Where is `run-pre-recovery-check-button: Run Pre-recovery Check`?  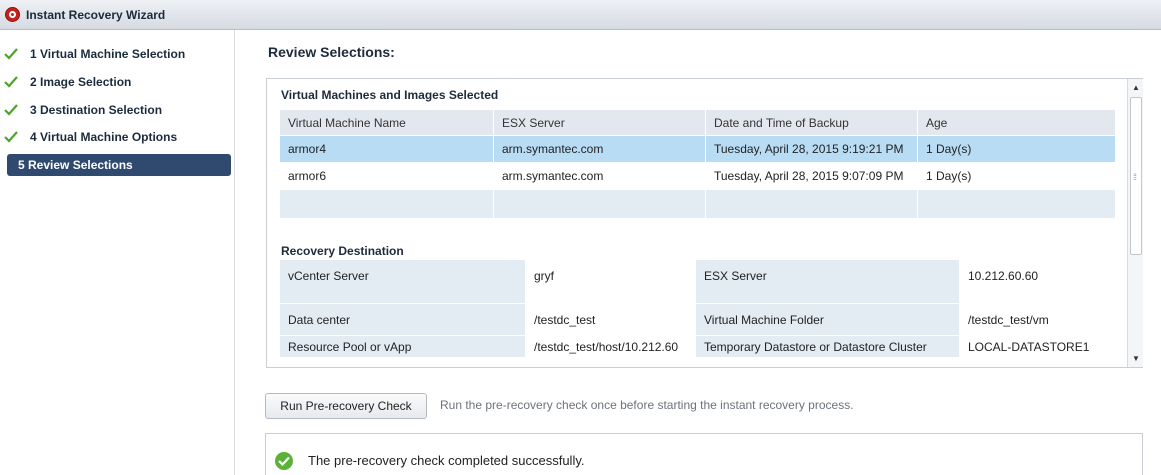 run-pre-recovery-check-button: Run Pre-recovery Check is located at coordinates (346, 406).